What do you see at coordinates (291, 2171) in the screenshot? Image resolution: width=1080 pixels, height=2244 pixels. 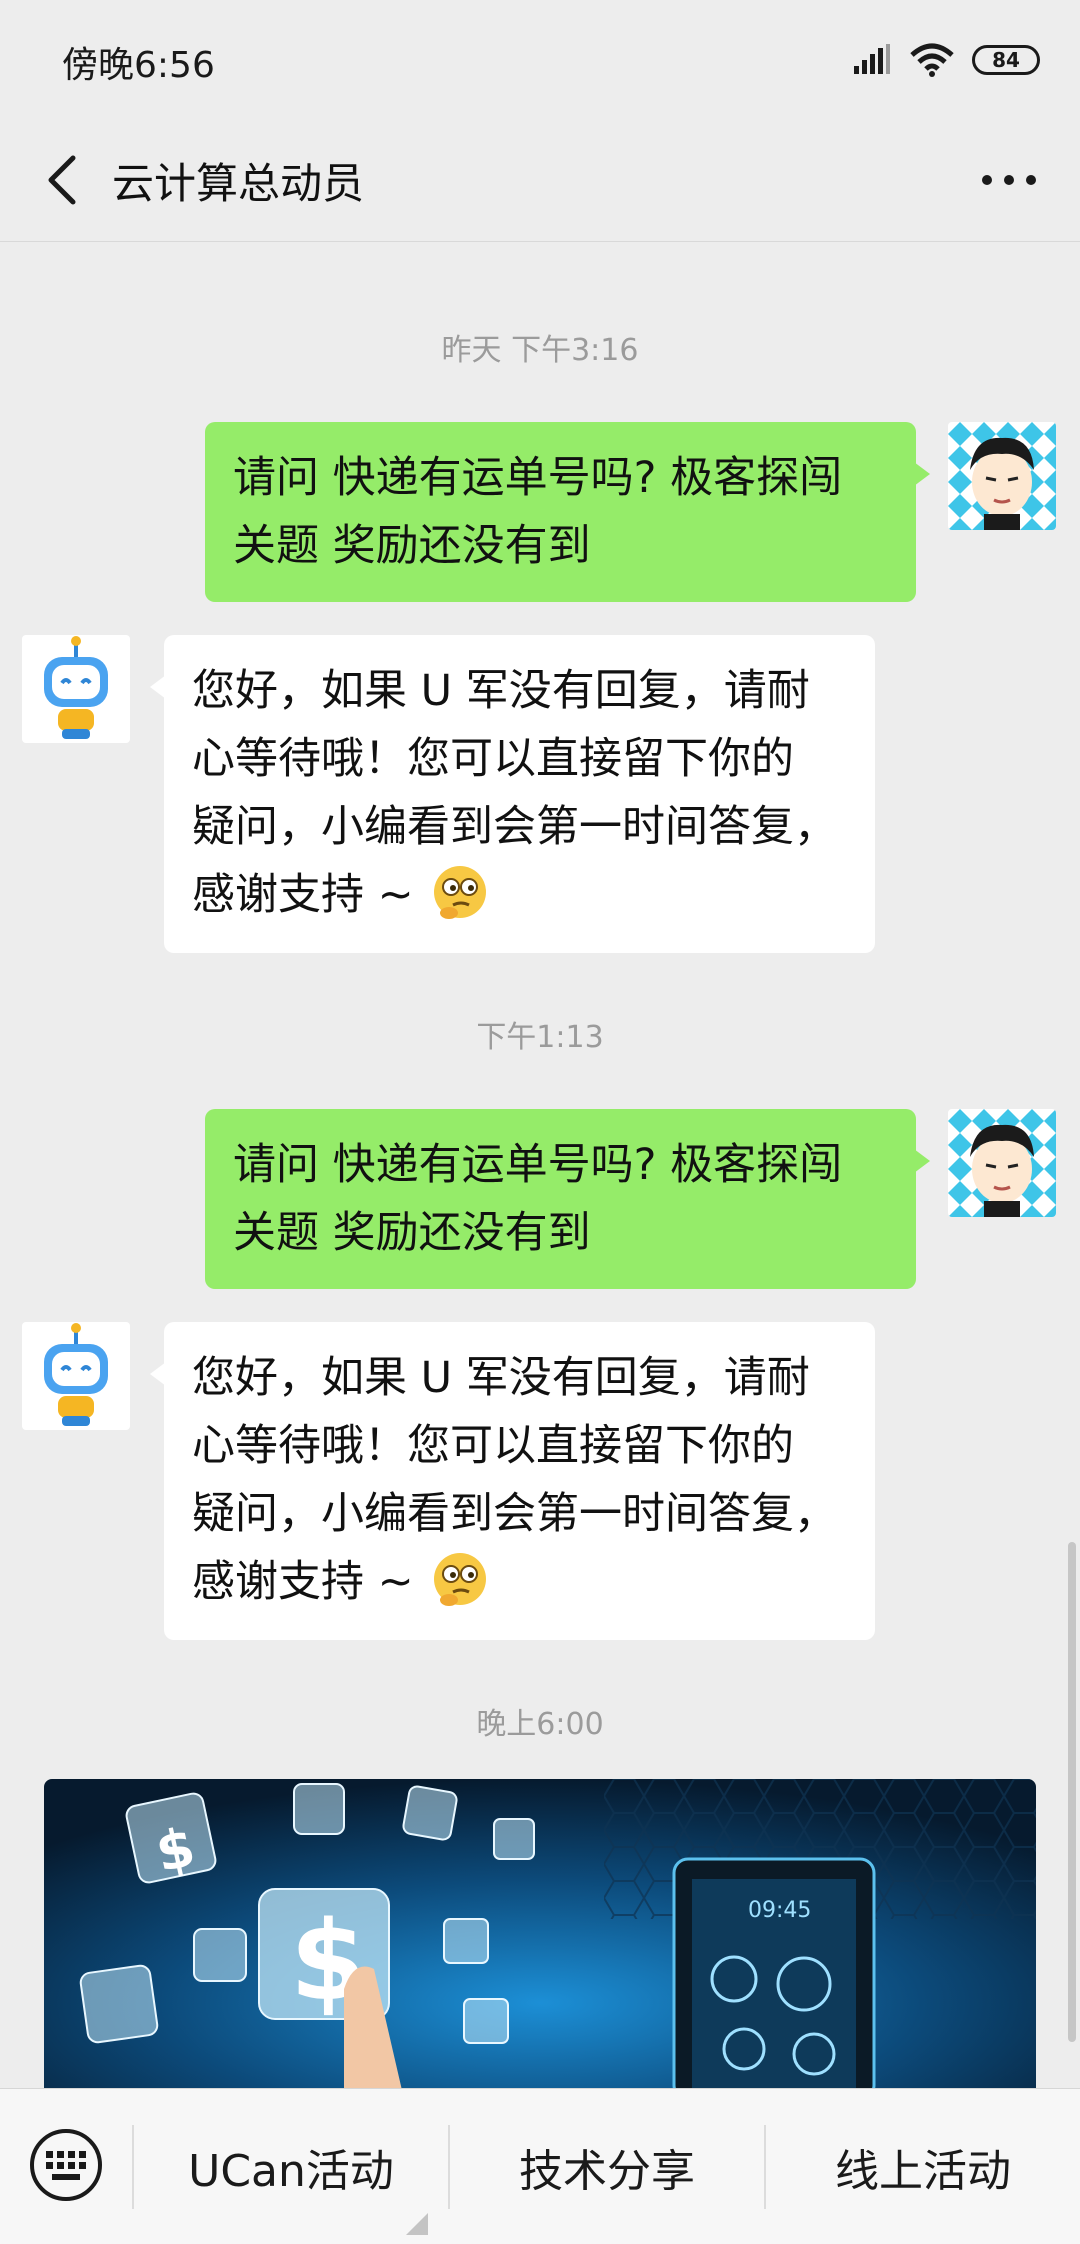 I see `menu-item-label: UCan活动` at bounding box center [291, 2171].